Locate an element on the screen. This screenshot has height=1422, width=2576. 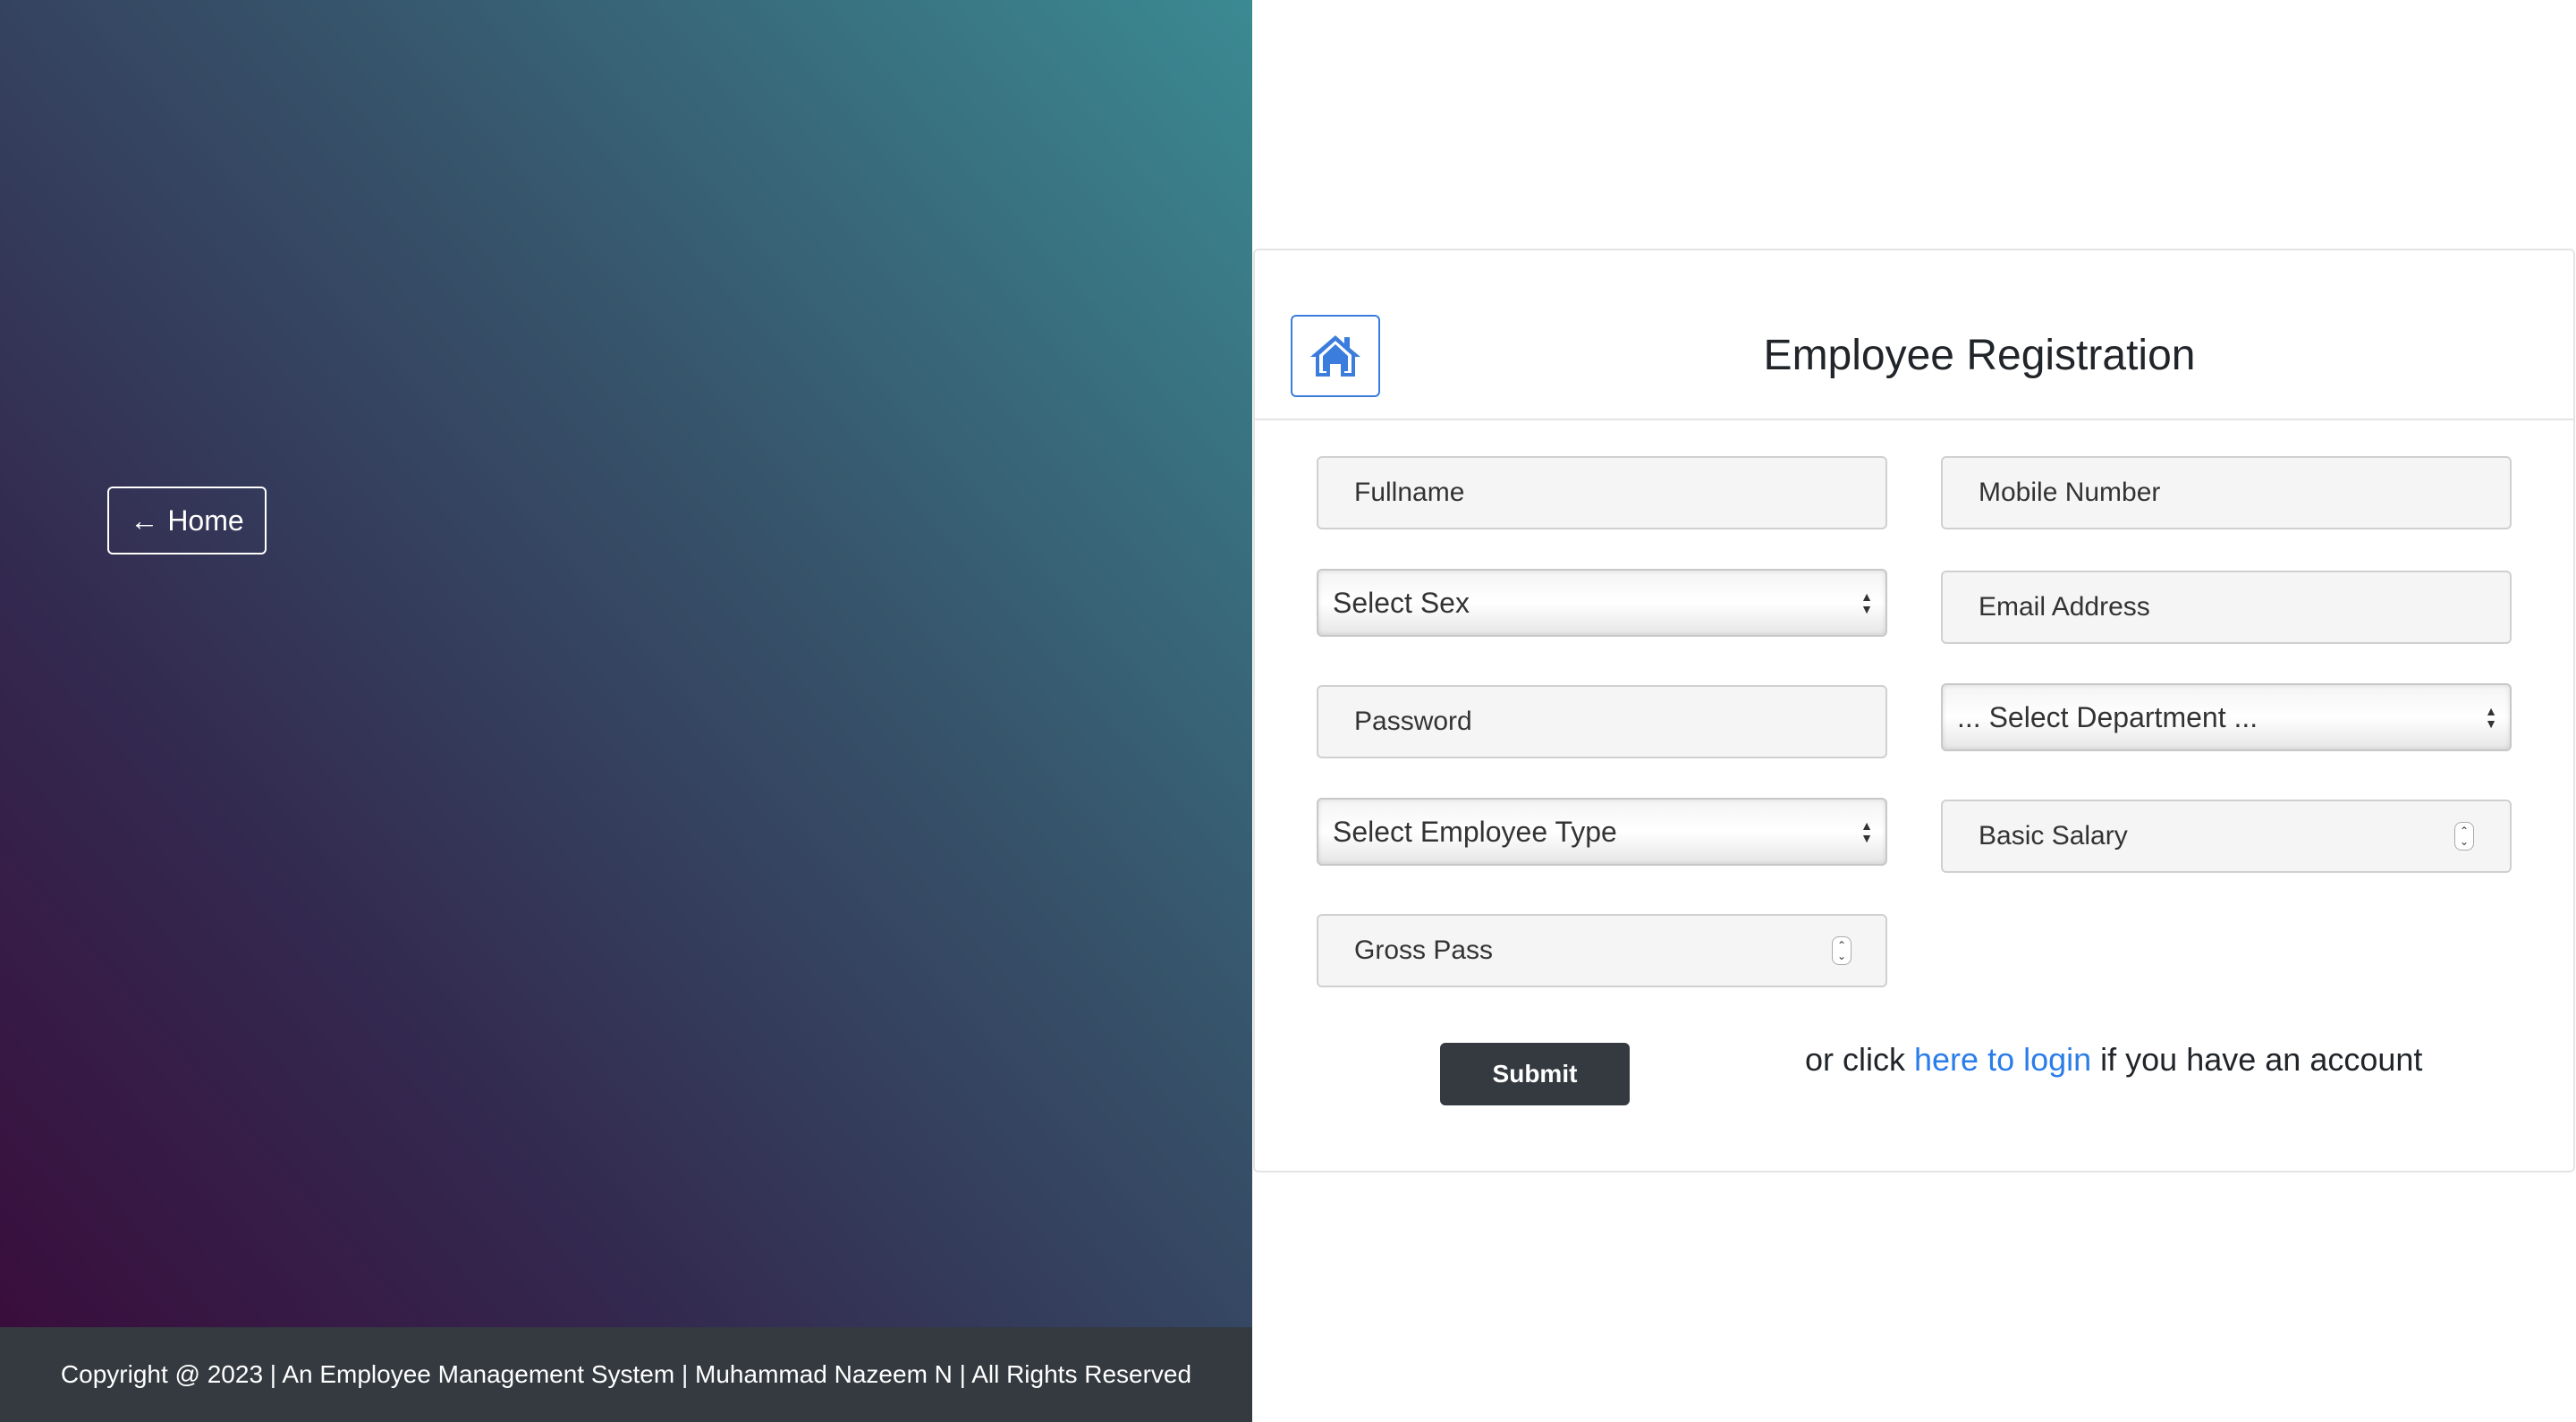
gross-pass-placeholder: Gross Pass is located at coordinates (1424, 950).